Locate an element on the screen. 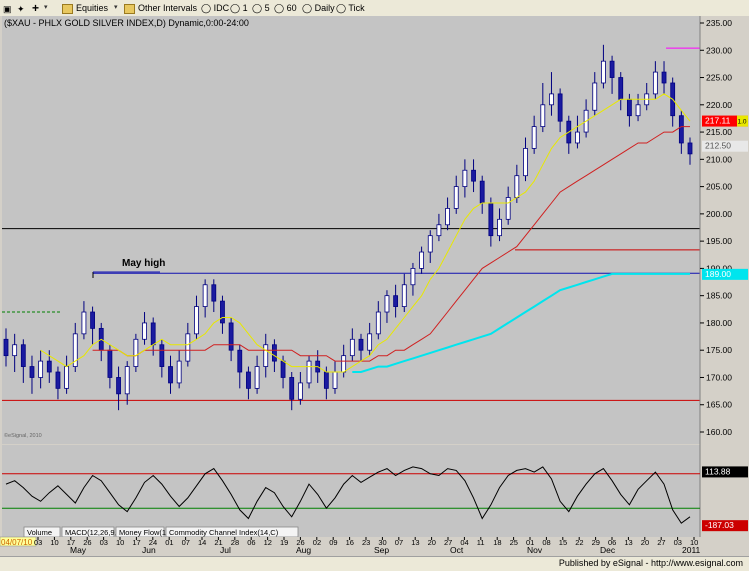 This screenshot has height=571, width=749. date-tick-label: 23 is located at coordinates (366, 542).